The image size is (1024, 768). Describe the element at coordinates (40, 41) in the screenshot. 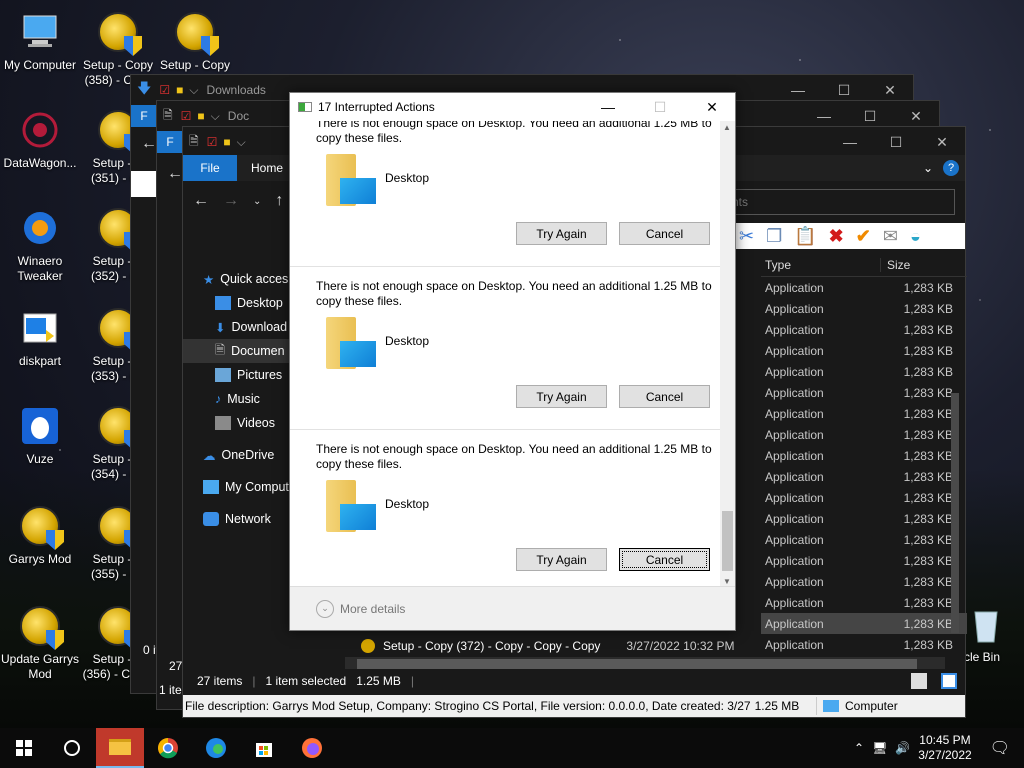

I see `desktop-icon-my-computer: My Computer` at that location.